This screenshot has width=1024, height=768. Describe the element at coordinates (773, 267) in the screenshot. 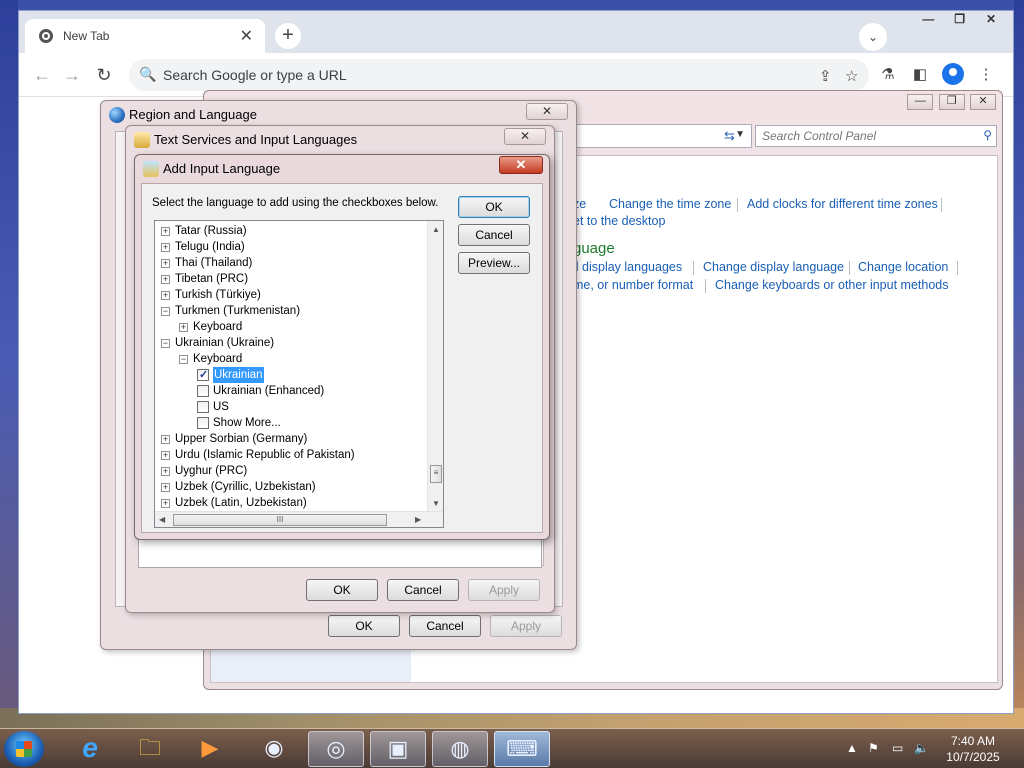

I see `cp-link-change-display-language: Change display language` at that location.